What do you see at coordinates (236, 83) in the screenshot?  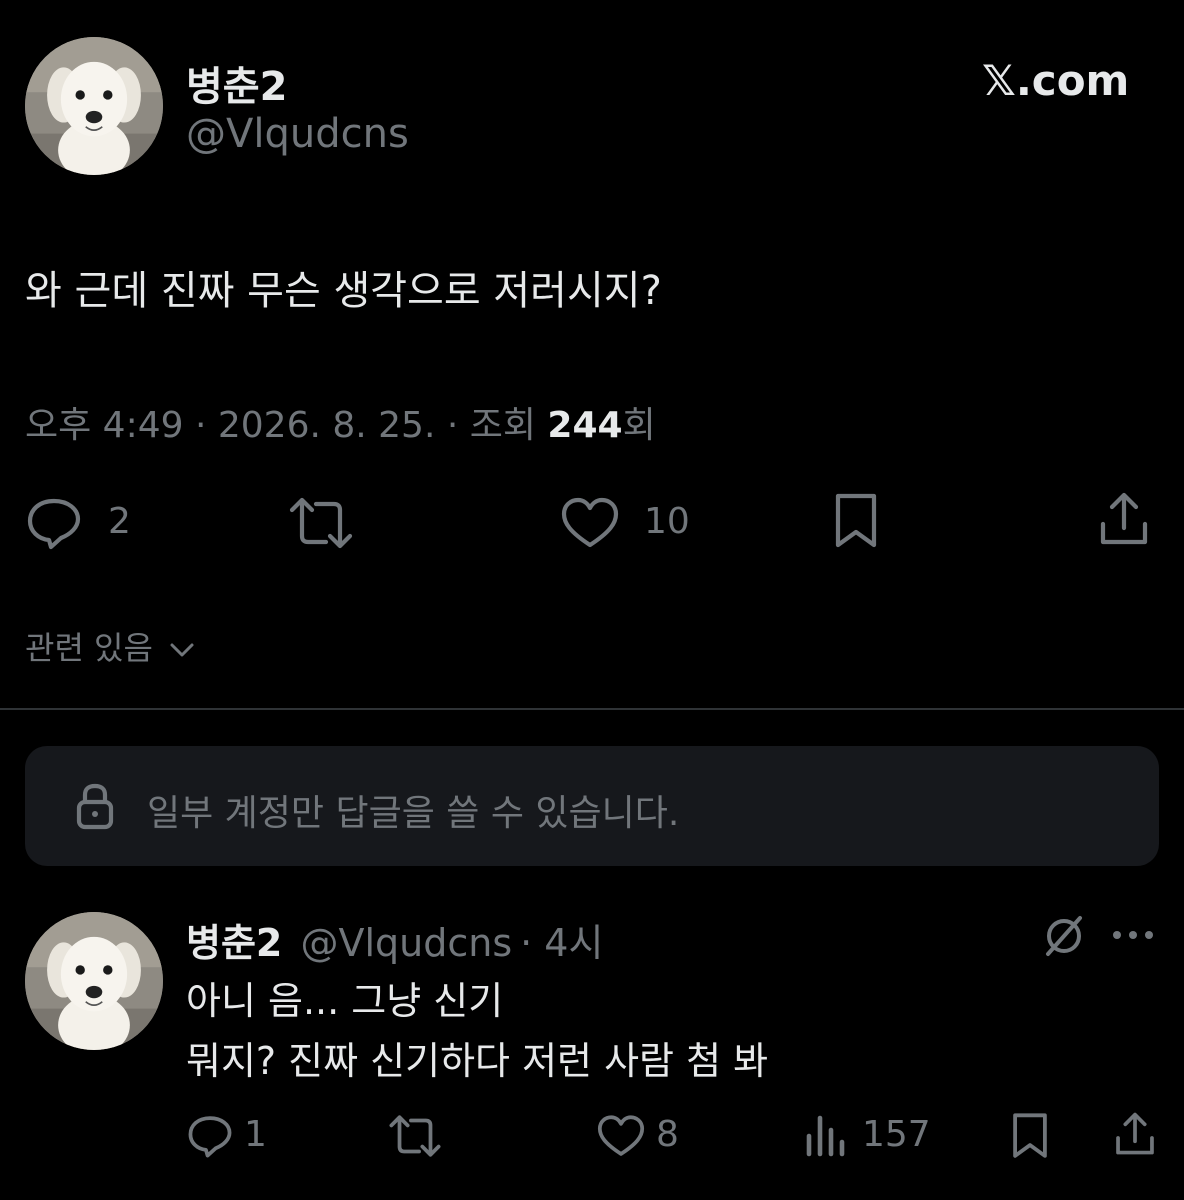 I see `author-display-name: 병춘2` at bounding box center [236, 83].